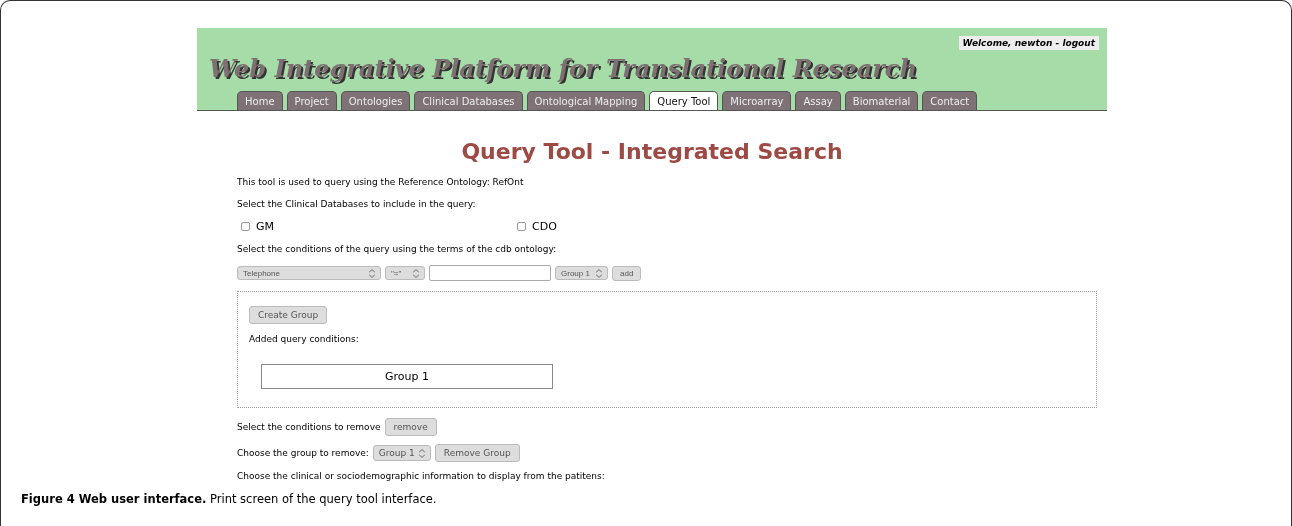 The height and width of the screenshot is (526, 1292). I want to click on add-button: add, so click(627, 273).